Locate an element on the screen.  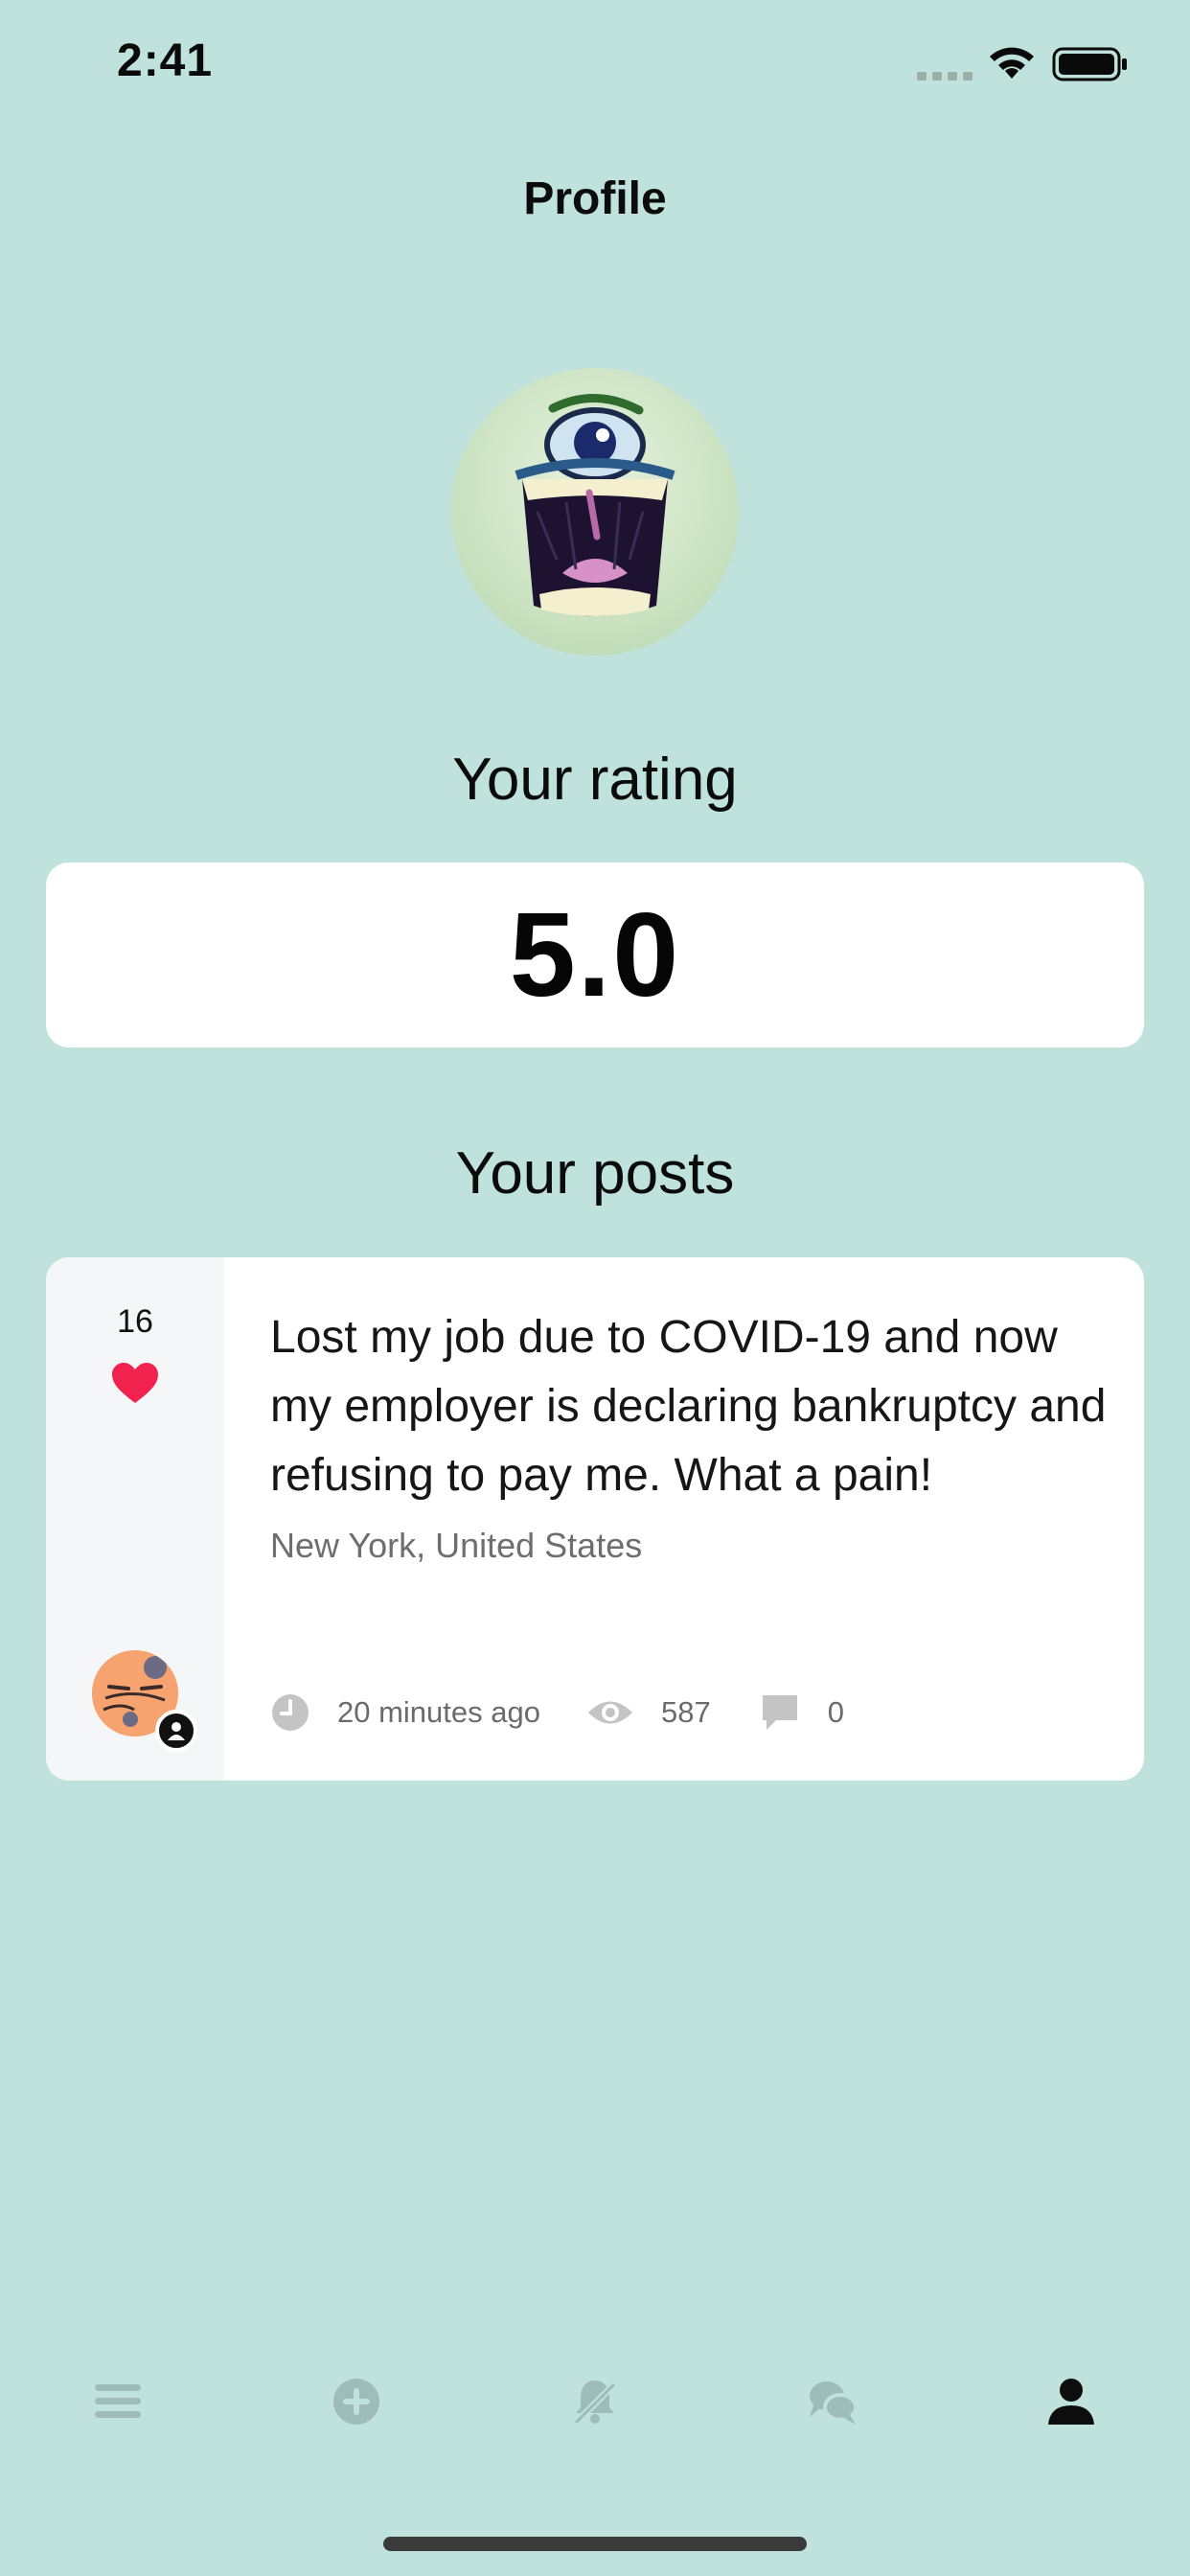
tab-notifications is located at coordinates (595, 2401).